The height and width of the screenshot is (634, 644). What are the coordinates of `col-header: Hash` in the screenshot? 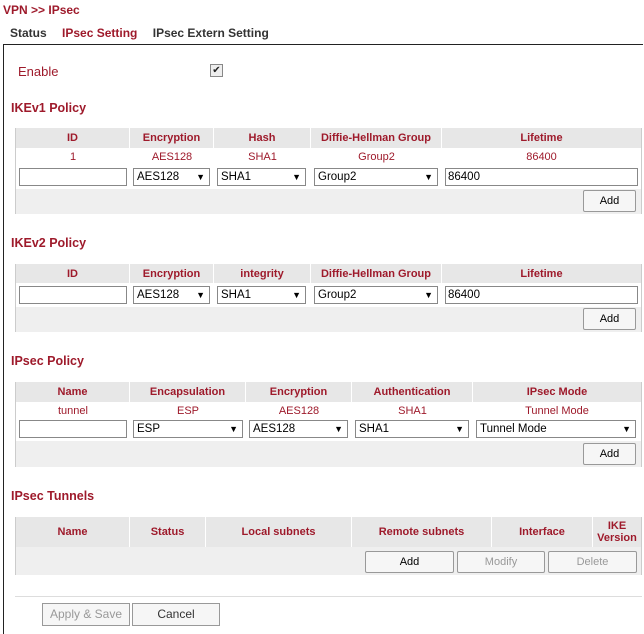 It's located at (262, 138).